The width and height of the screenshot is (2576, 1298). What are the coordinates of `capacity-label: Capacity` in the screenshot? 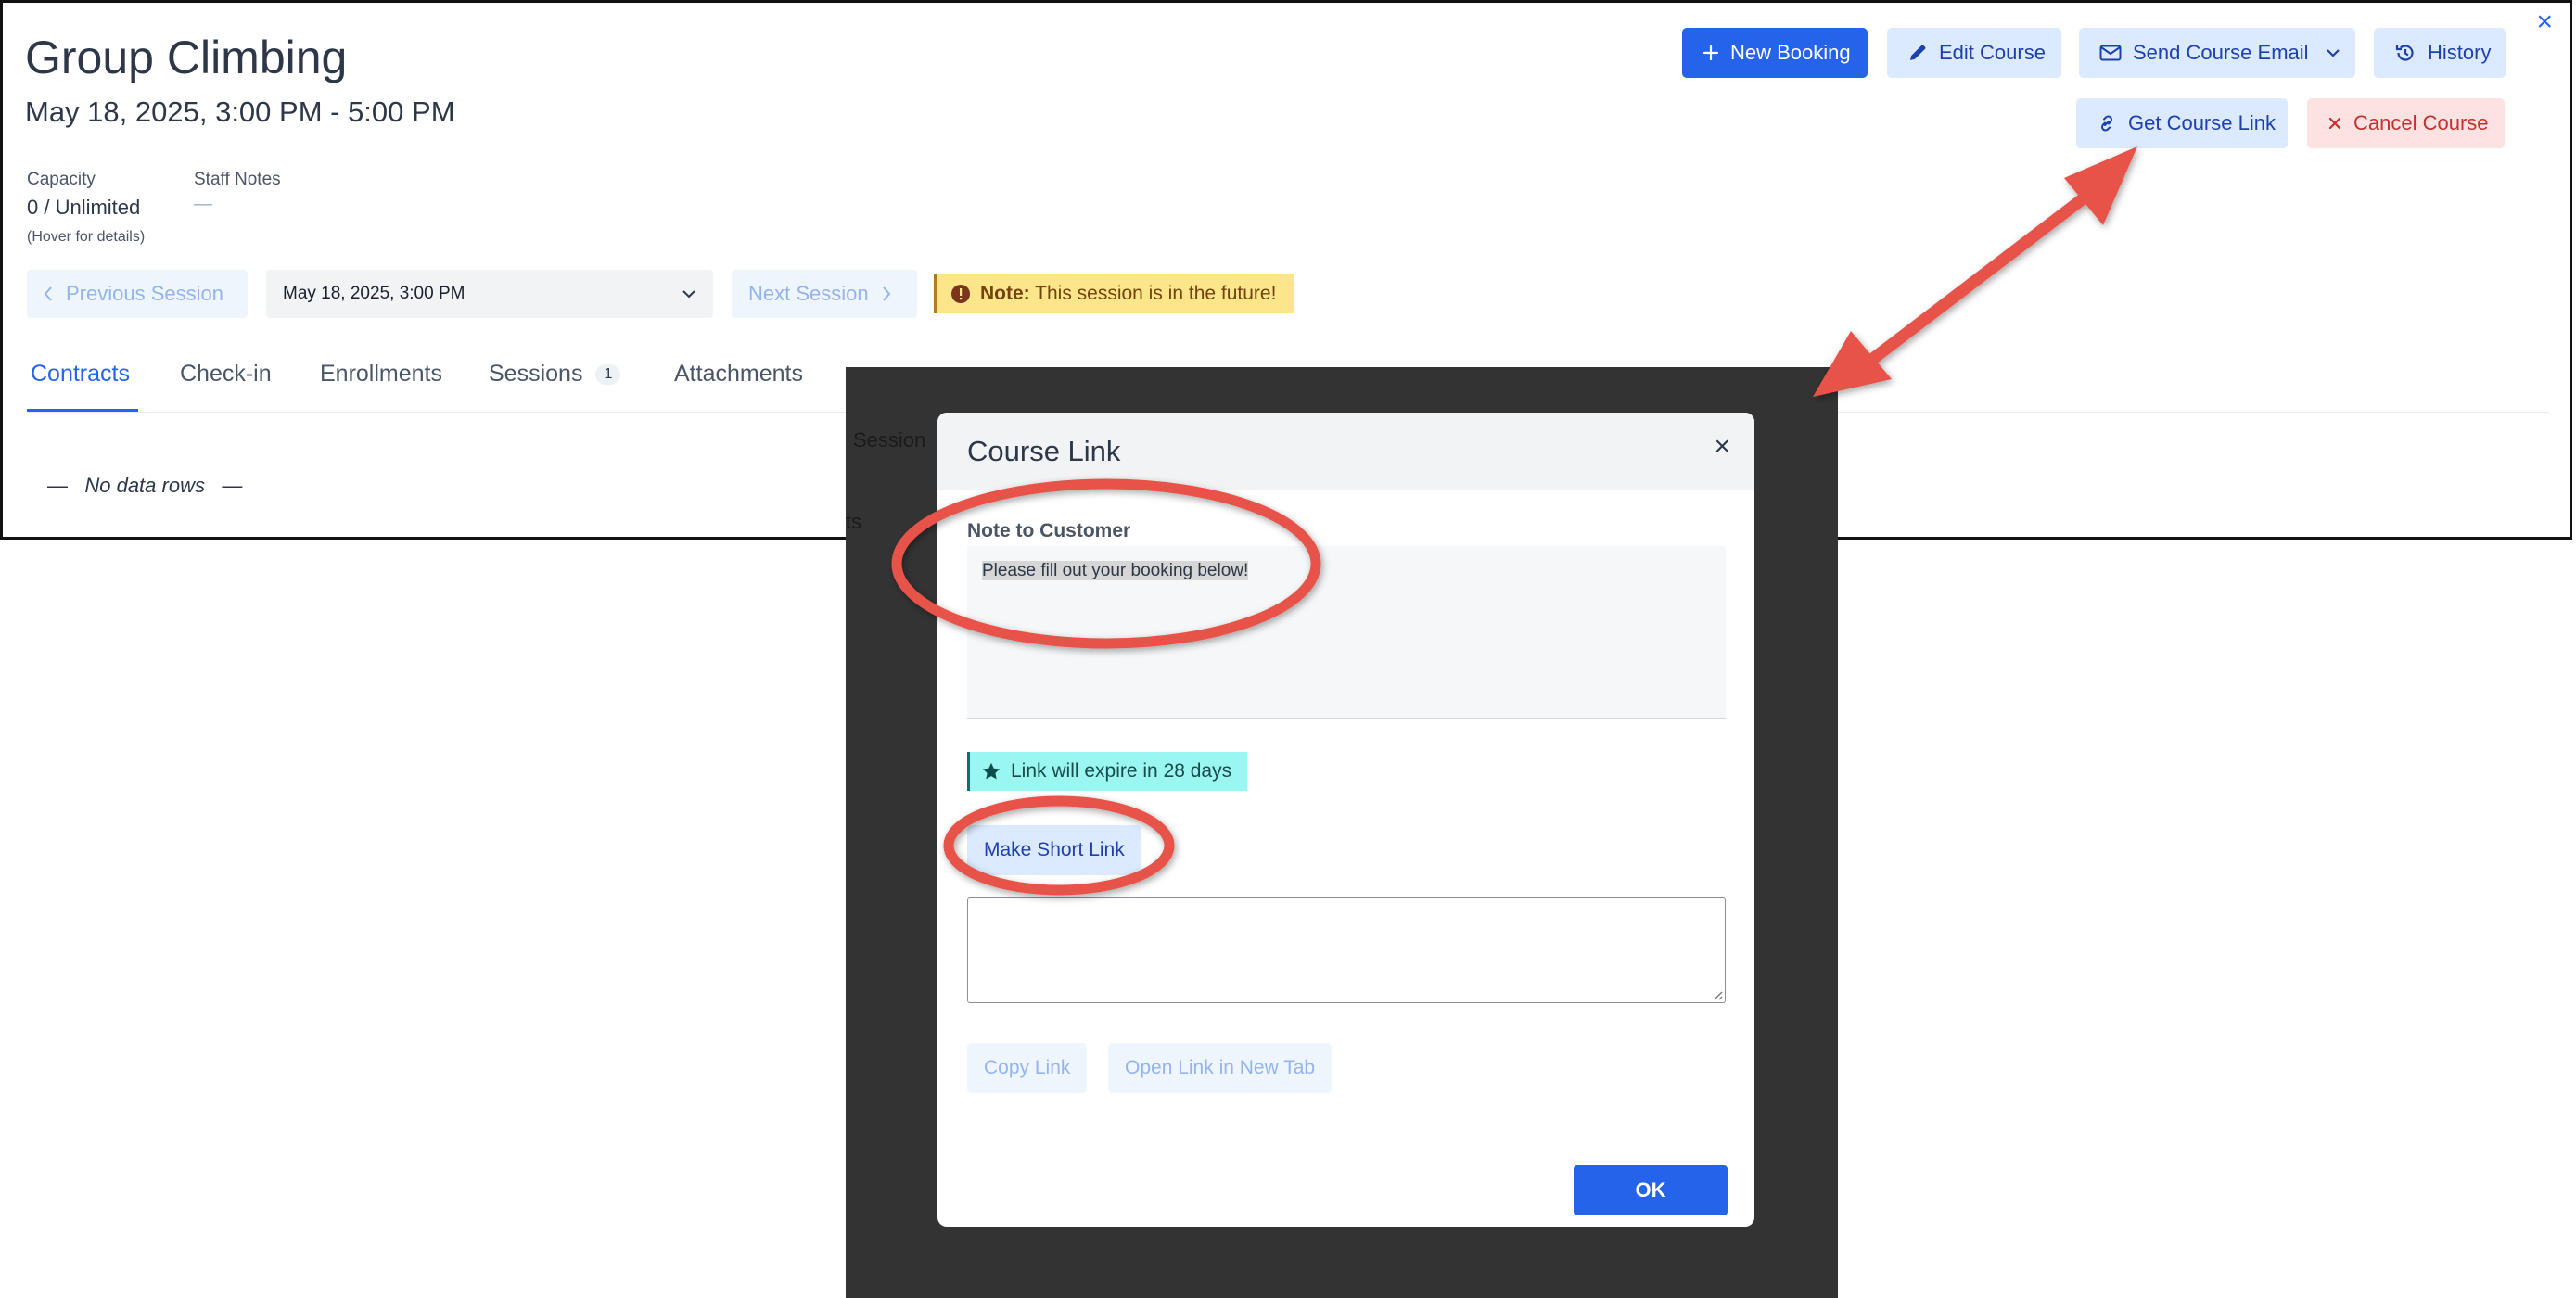 It's located at (61, 180).